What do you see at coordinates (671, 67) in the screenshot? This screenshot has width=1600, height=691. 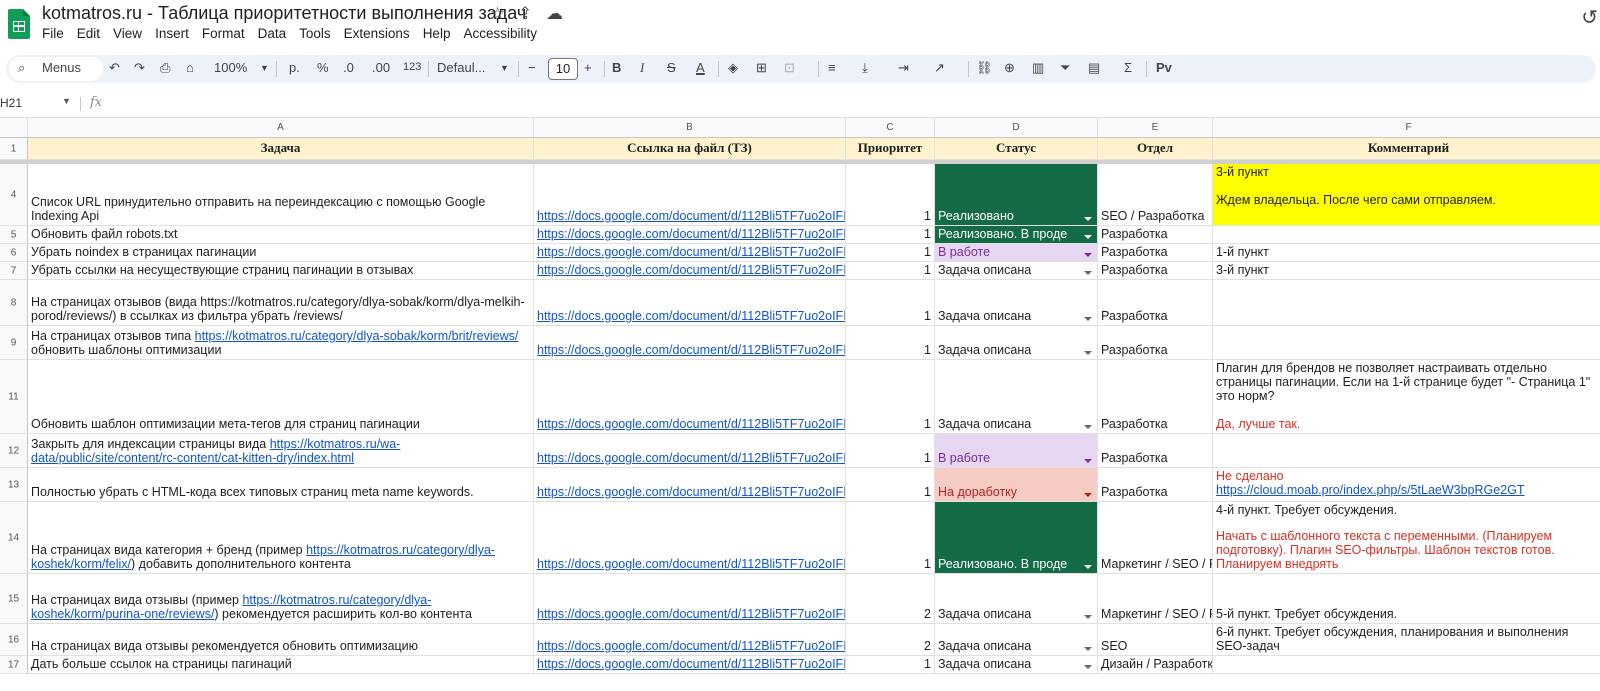 I see `strikethrough-button: S` at bounding box center [671, 67].